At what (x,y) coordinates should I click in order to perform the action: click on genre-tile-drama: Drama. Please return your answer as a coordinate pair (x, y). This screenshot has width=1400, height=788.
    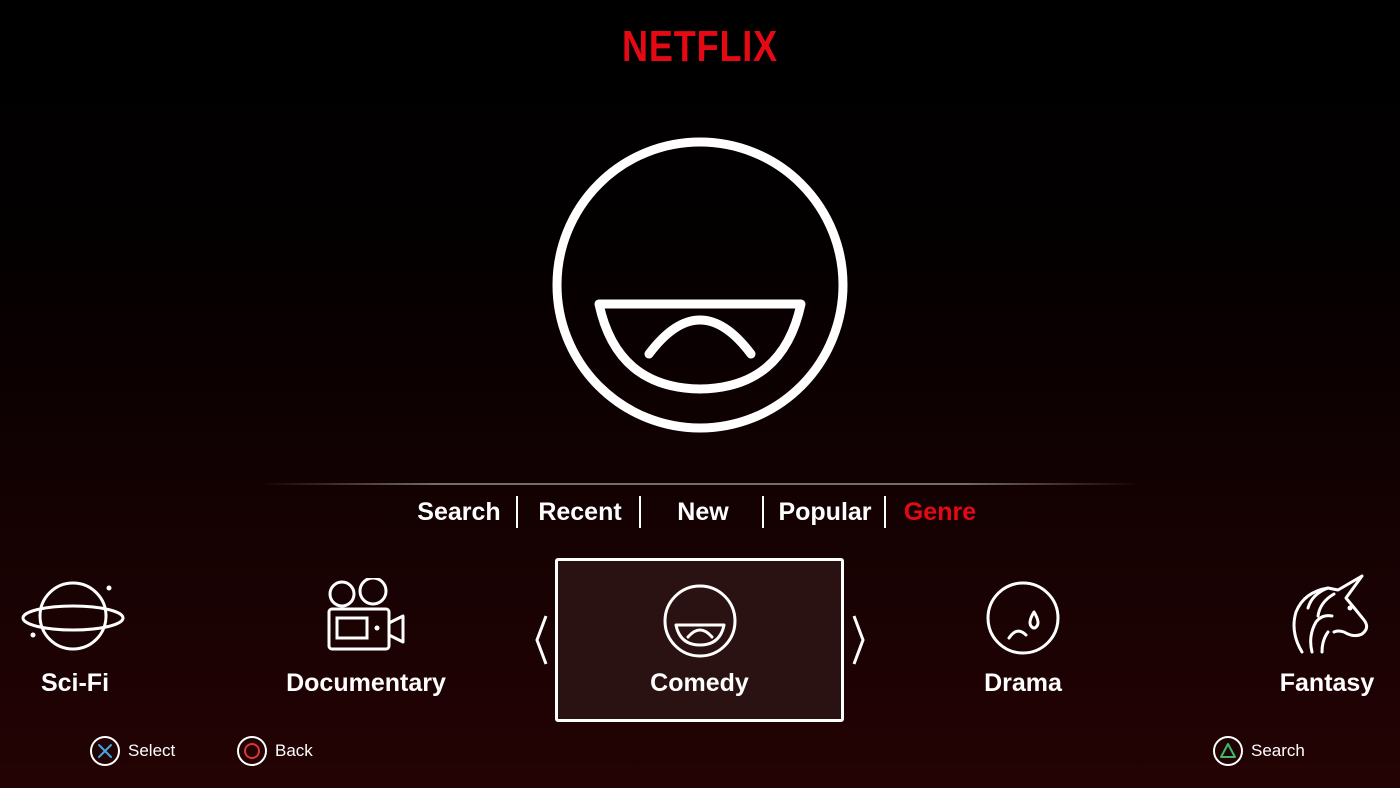
    Looking at the image, I should click on (1023, 640).